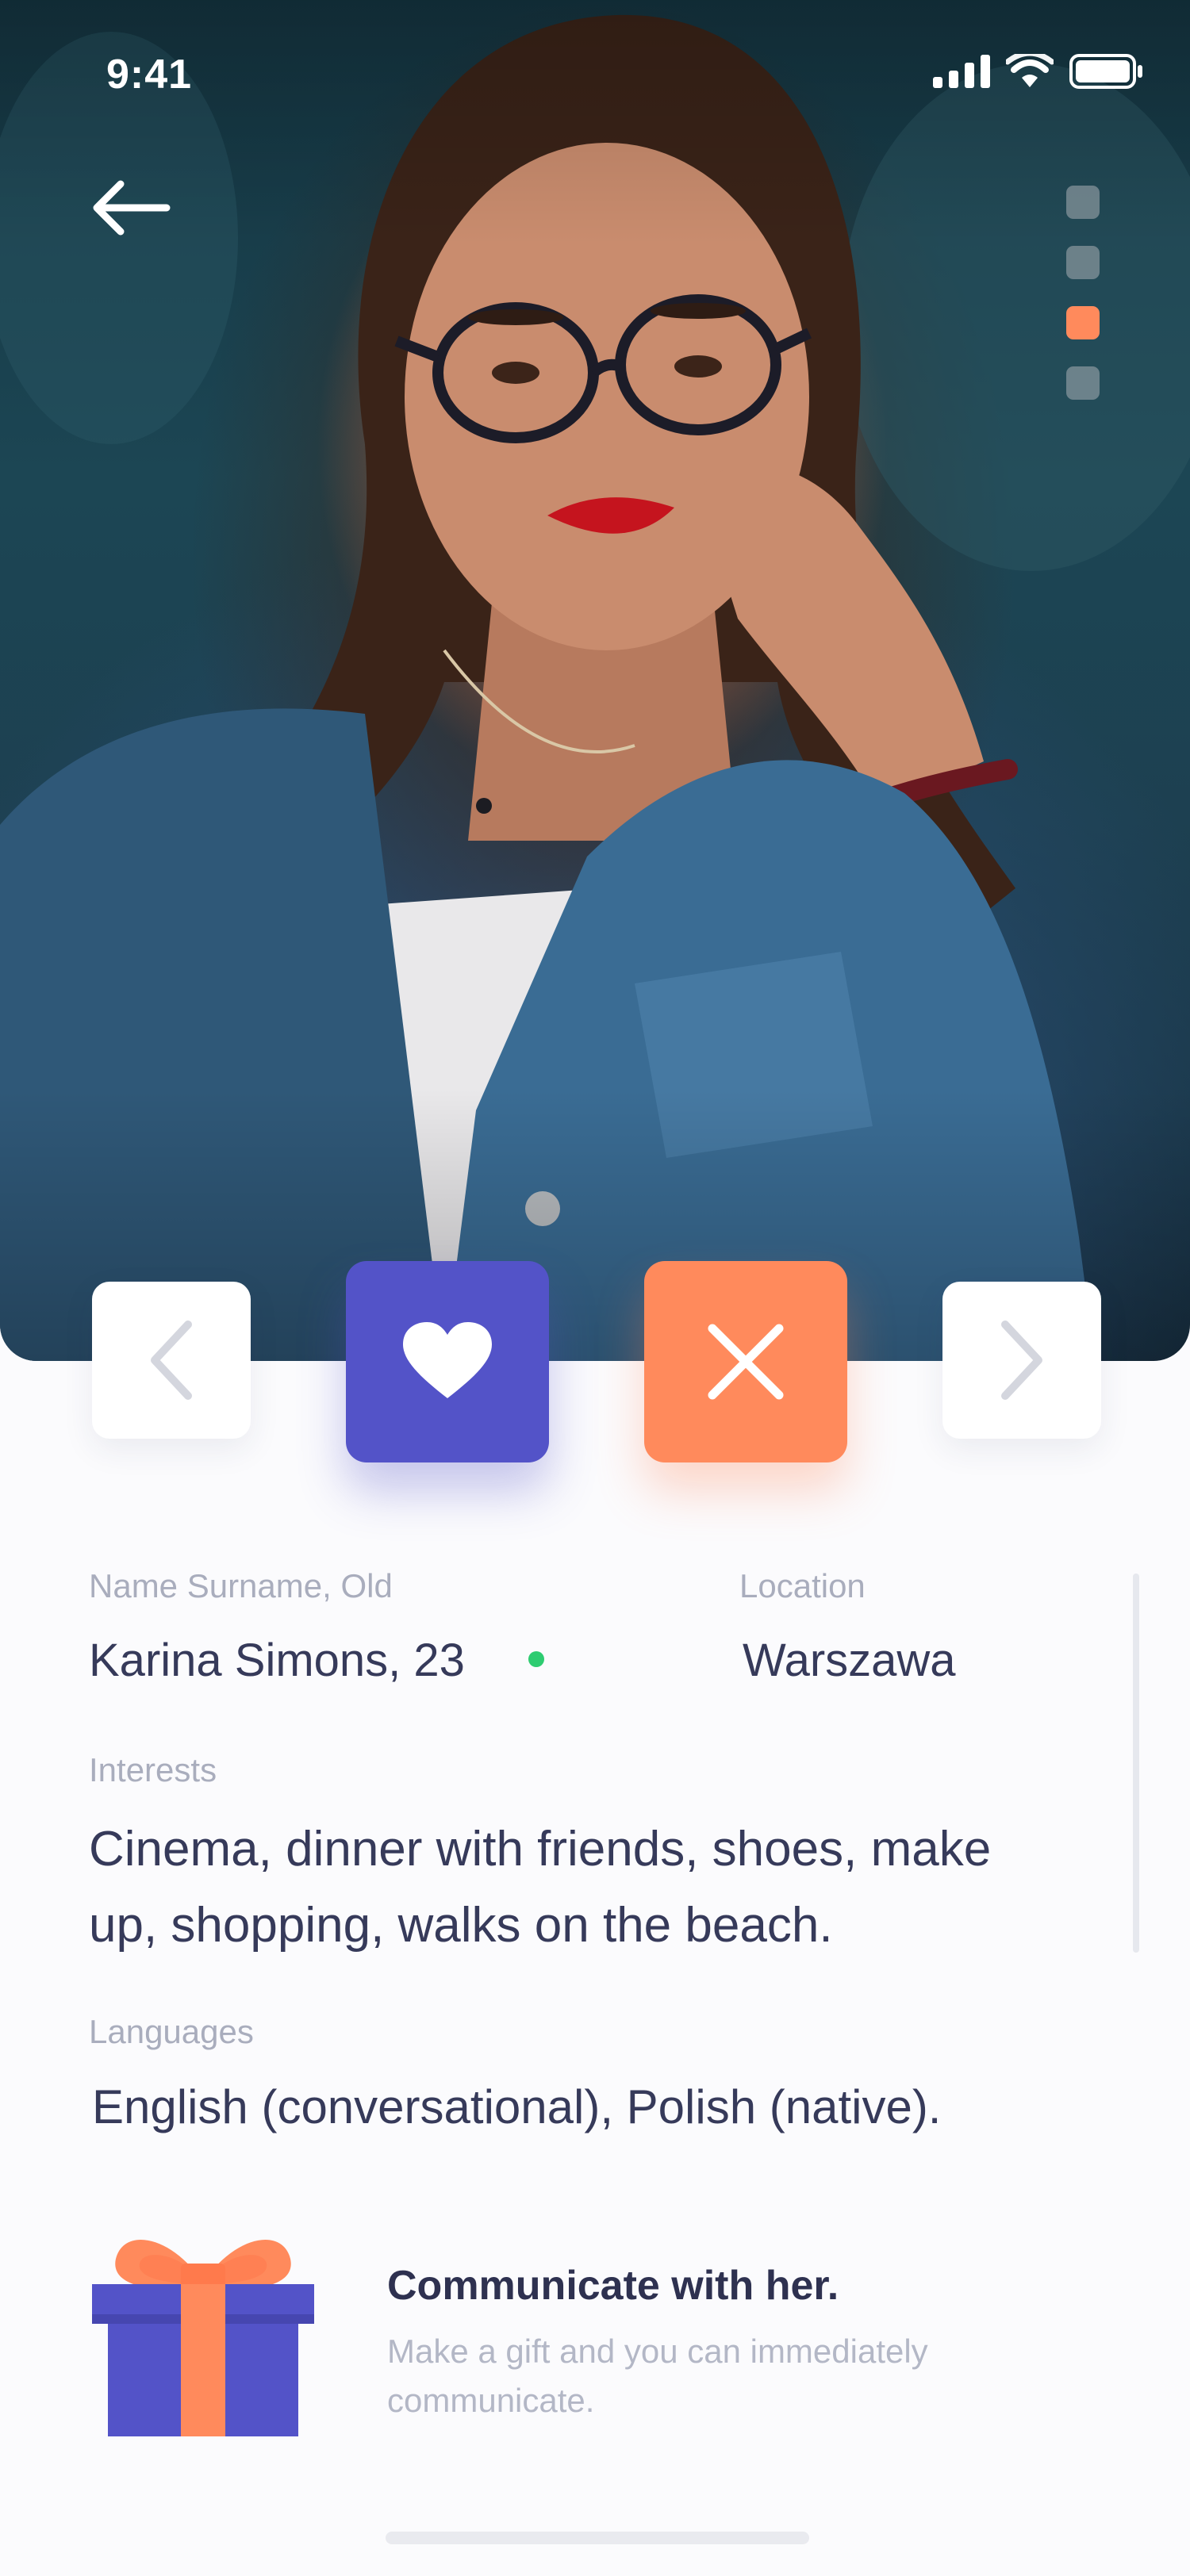  Describe the element at coordinates (961, 72) in the screenshot. I see `signal-icon` at that location.